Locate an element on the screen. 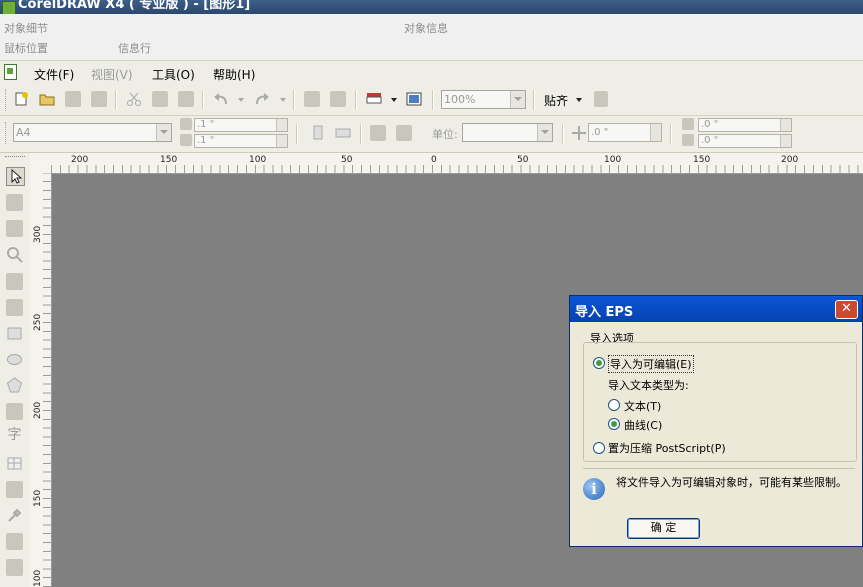  snap-to-button: 贴齐 is located at coordinates (556, 100).